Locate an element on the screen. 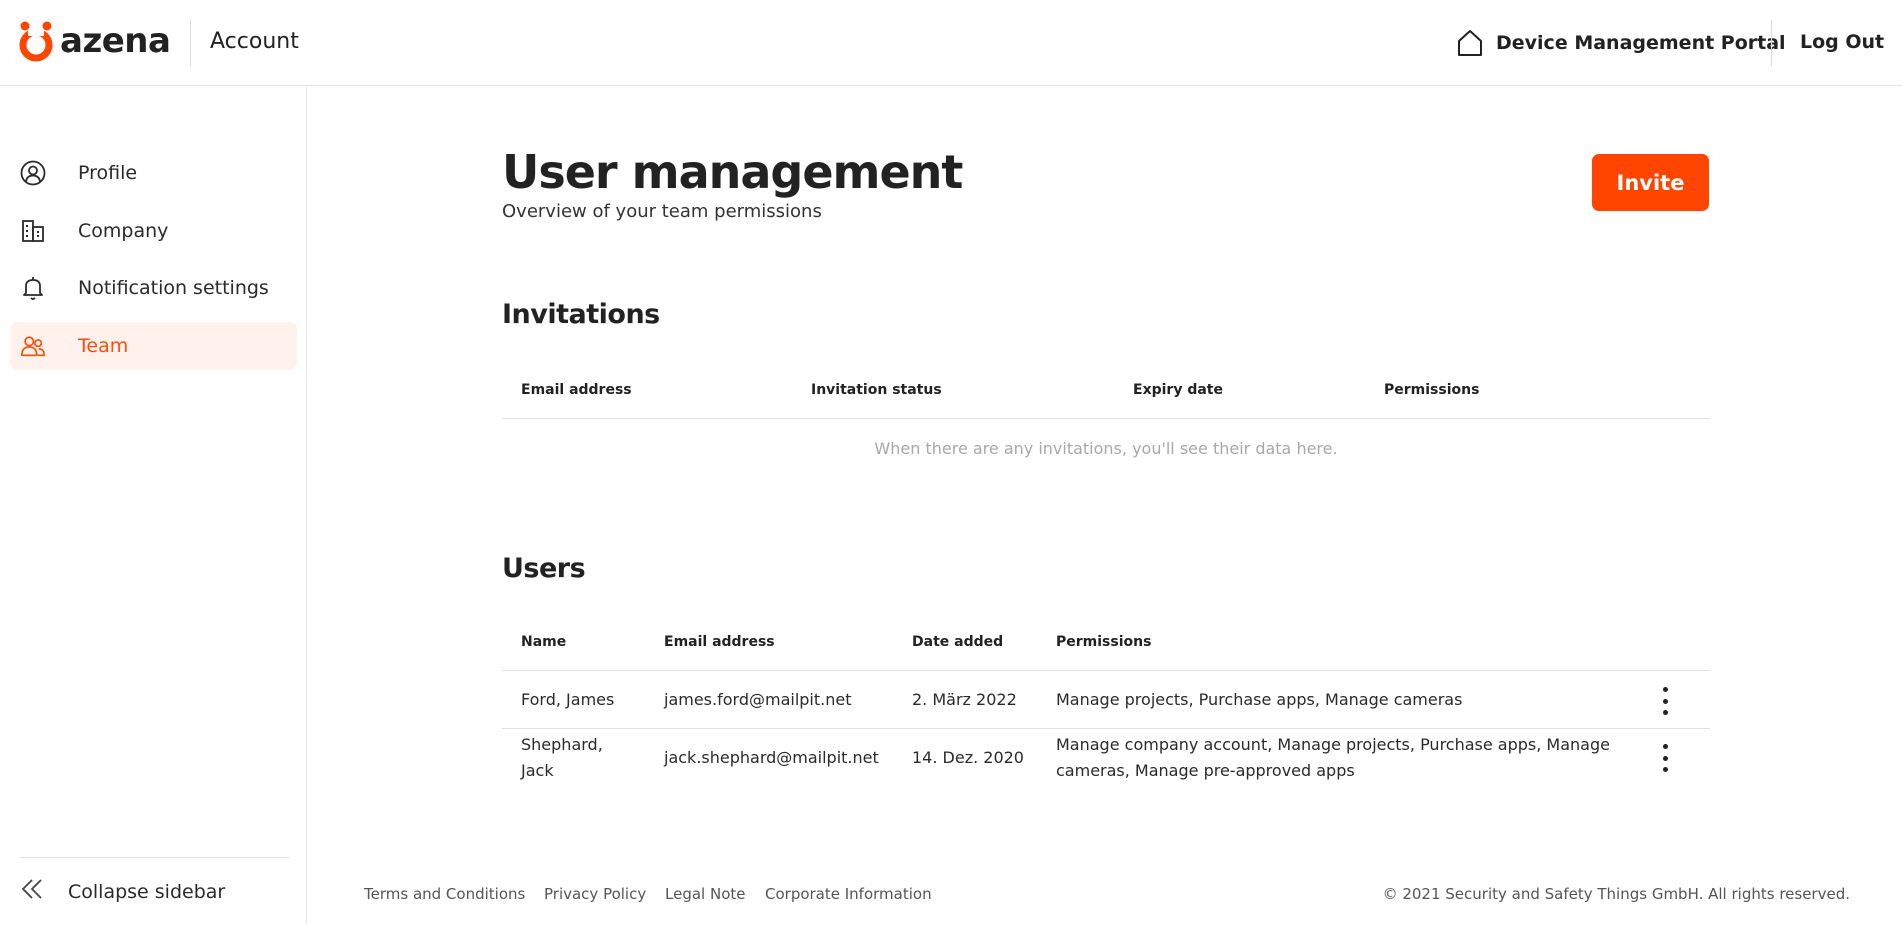 This screenshot has width=1902, height=925. user-date-added: 2. März 2022 is located at coordinates (964, 699).